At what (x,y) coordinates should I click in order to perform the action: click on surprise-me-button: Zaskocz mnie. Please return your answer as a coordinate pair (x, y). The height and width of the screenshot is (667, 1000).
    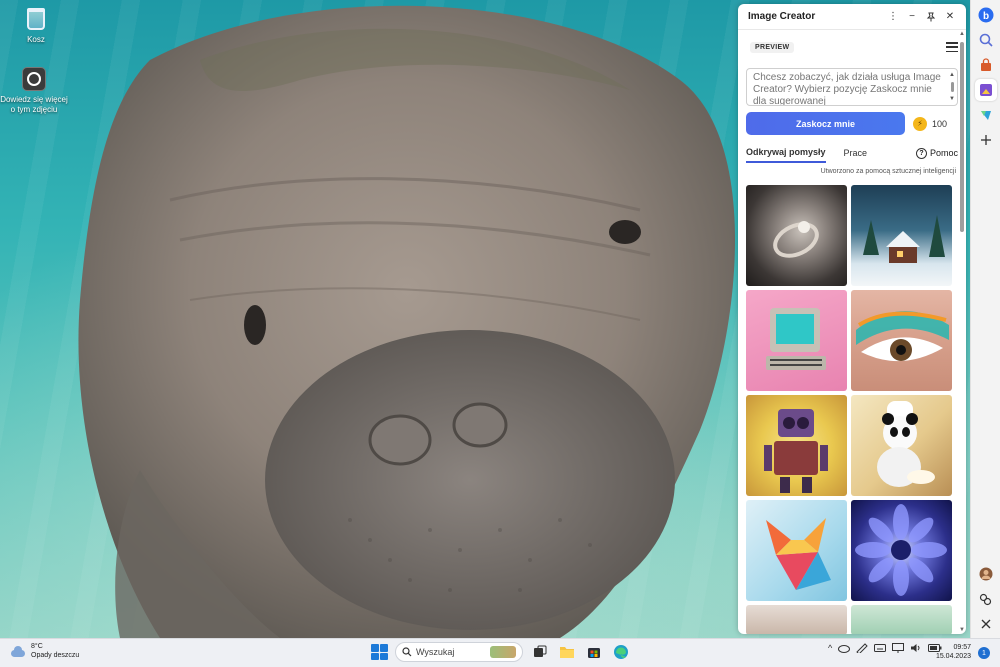
    Looking at the image, I should click on (825, 123).